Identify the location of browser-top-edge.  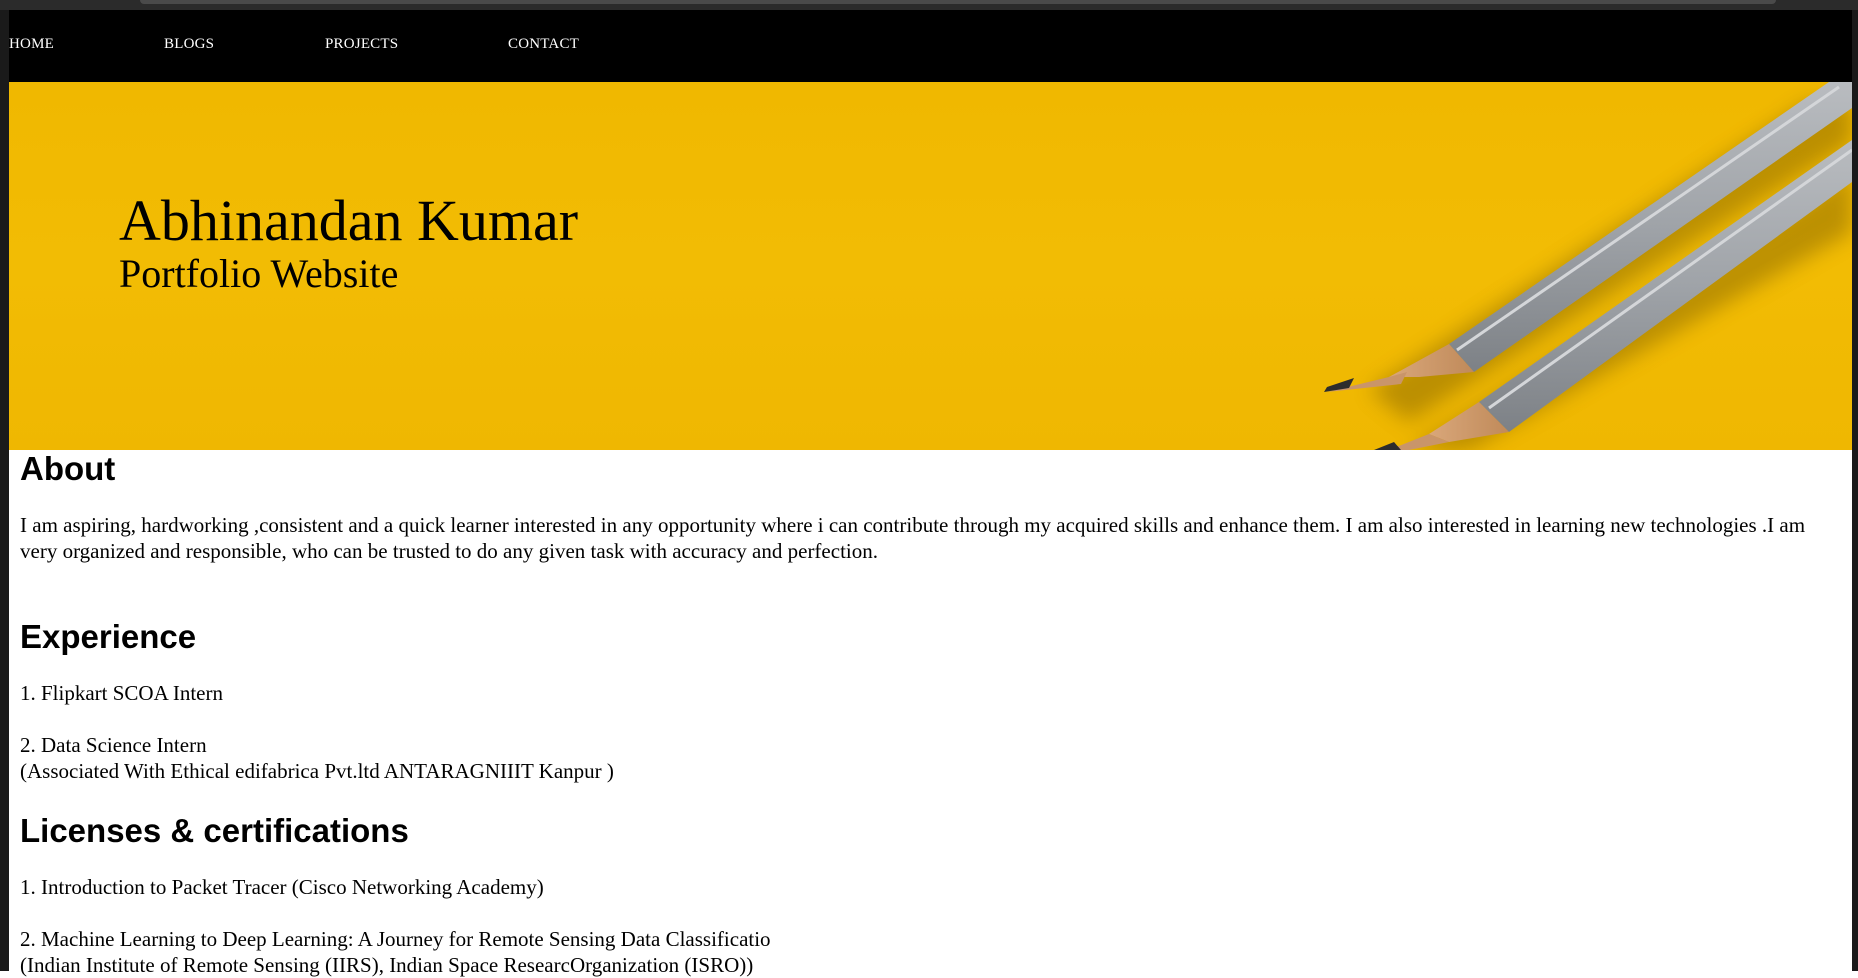
(929, 5).